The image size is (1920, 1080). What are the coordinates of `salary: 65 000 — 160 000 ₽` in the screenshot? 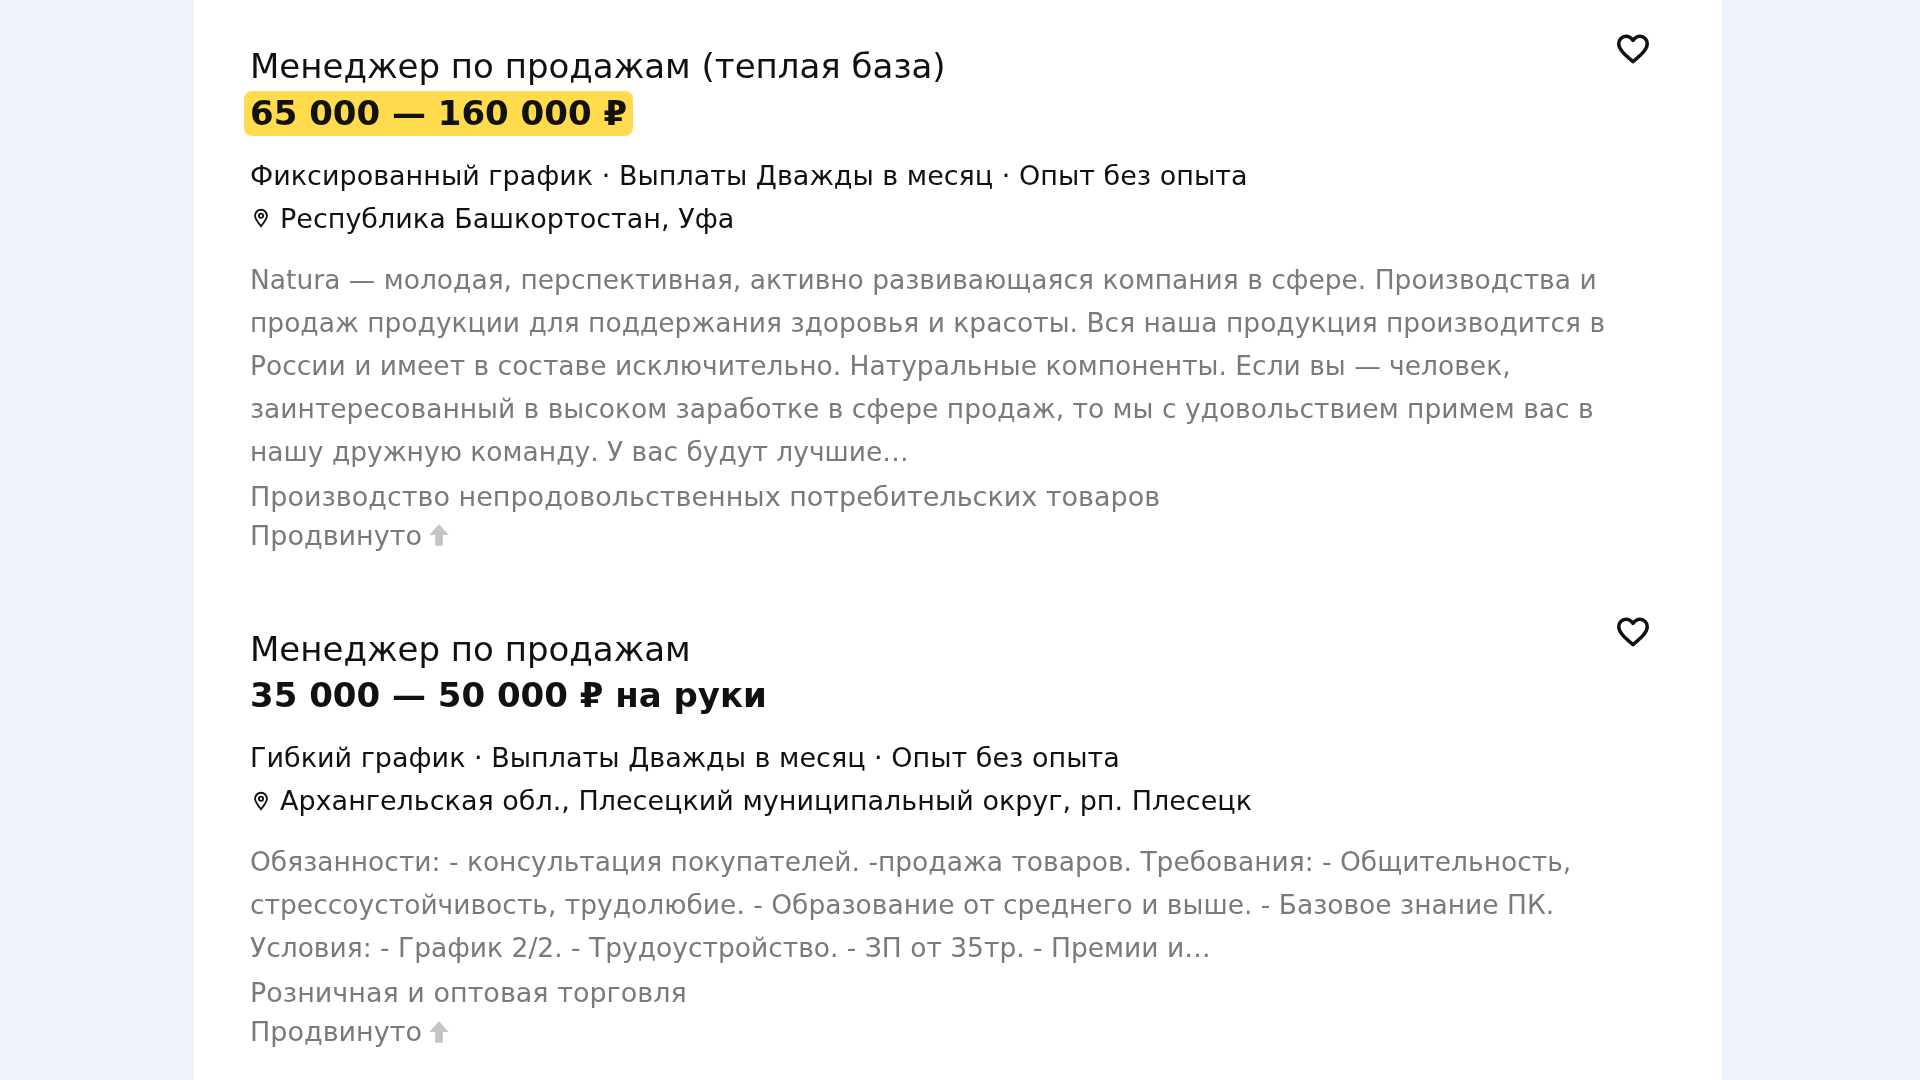 It's located at (439, 113).